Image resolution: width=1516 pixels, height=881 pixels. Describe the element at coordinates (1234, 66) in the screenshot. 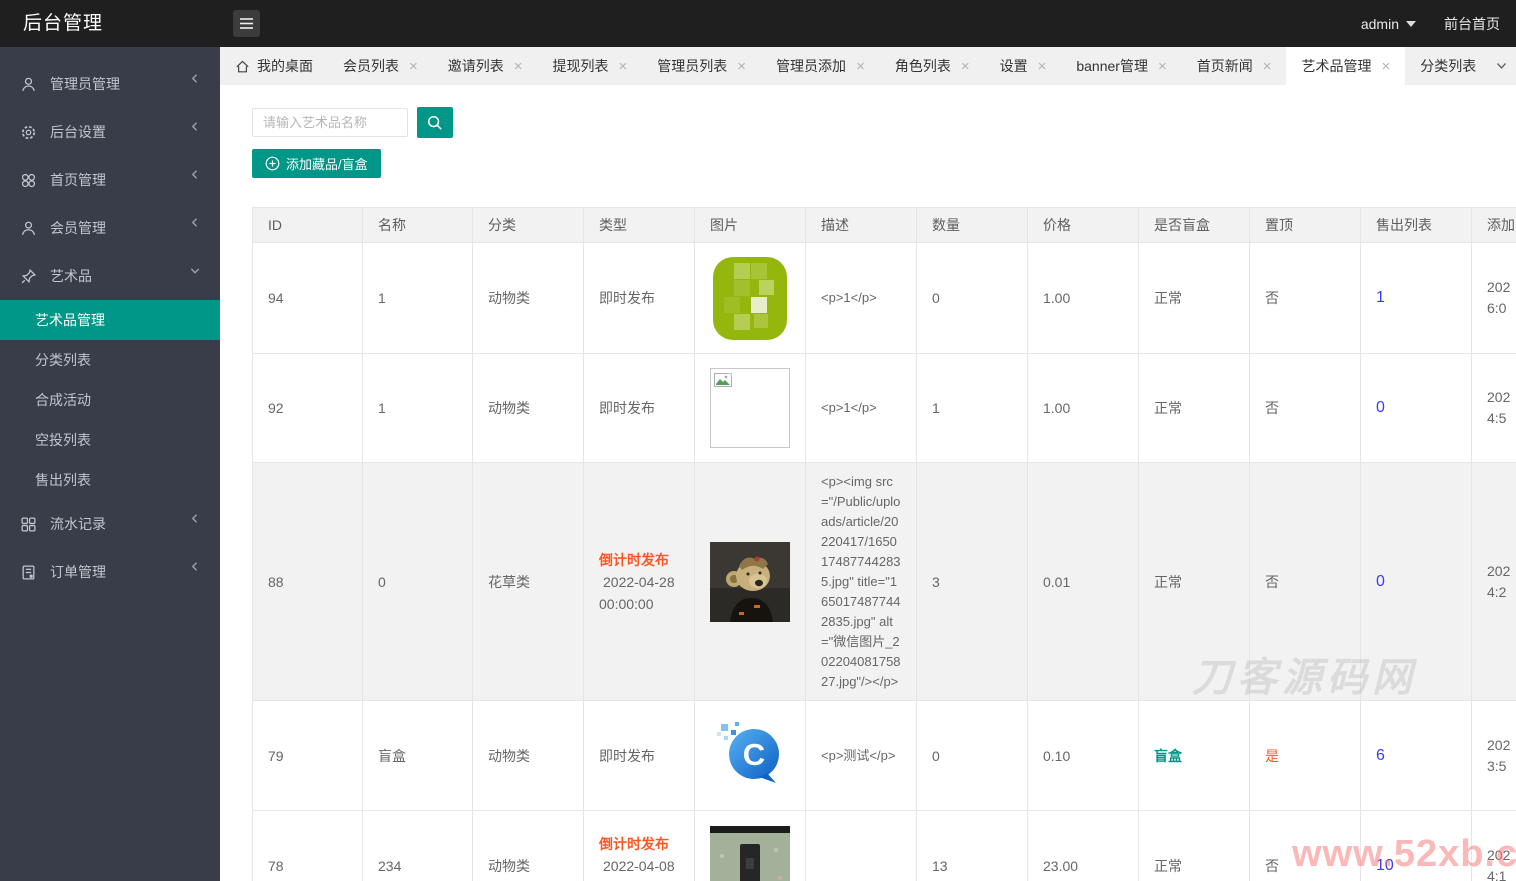

I see `tab-home-news: 首页新闻 ×` at that location.